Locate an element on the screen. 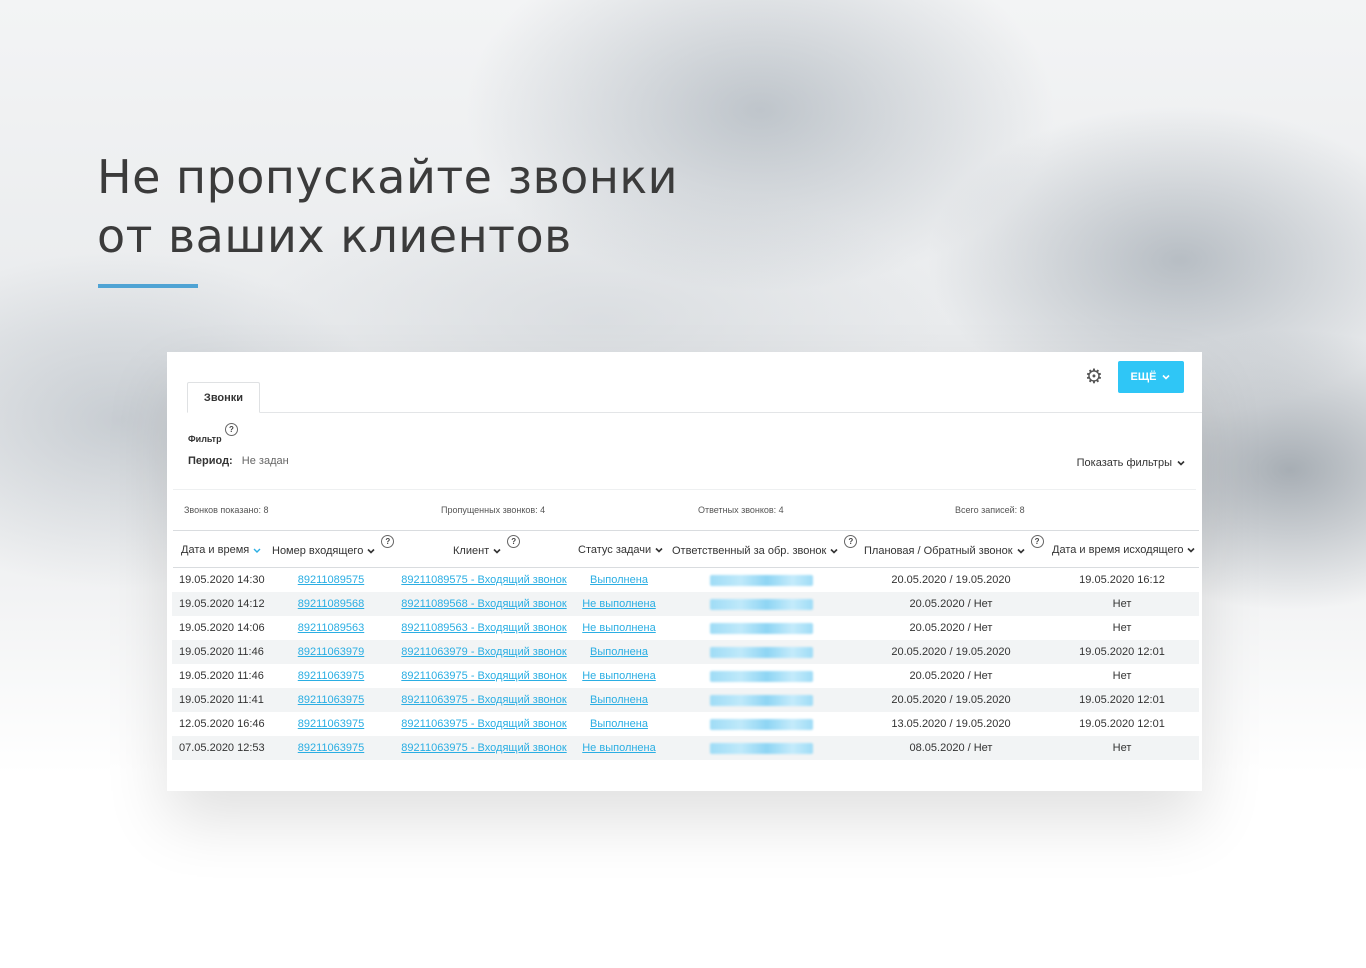 The height and width of the screenshot is (968, 1366). cell-planned-callback: 13.05.2020 / 19.05.2020 is located at coordinates (951, 724).